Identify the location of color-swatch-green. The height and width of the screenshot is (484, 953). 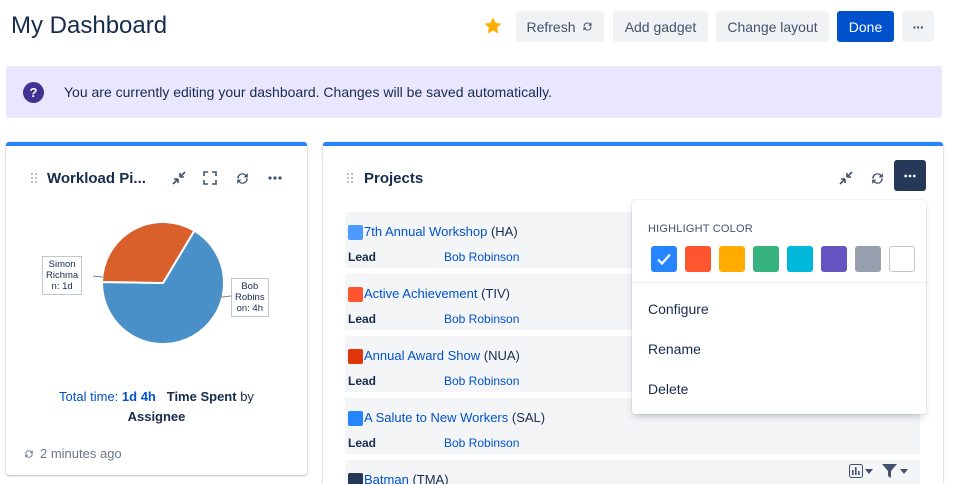
(766, 259).